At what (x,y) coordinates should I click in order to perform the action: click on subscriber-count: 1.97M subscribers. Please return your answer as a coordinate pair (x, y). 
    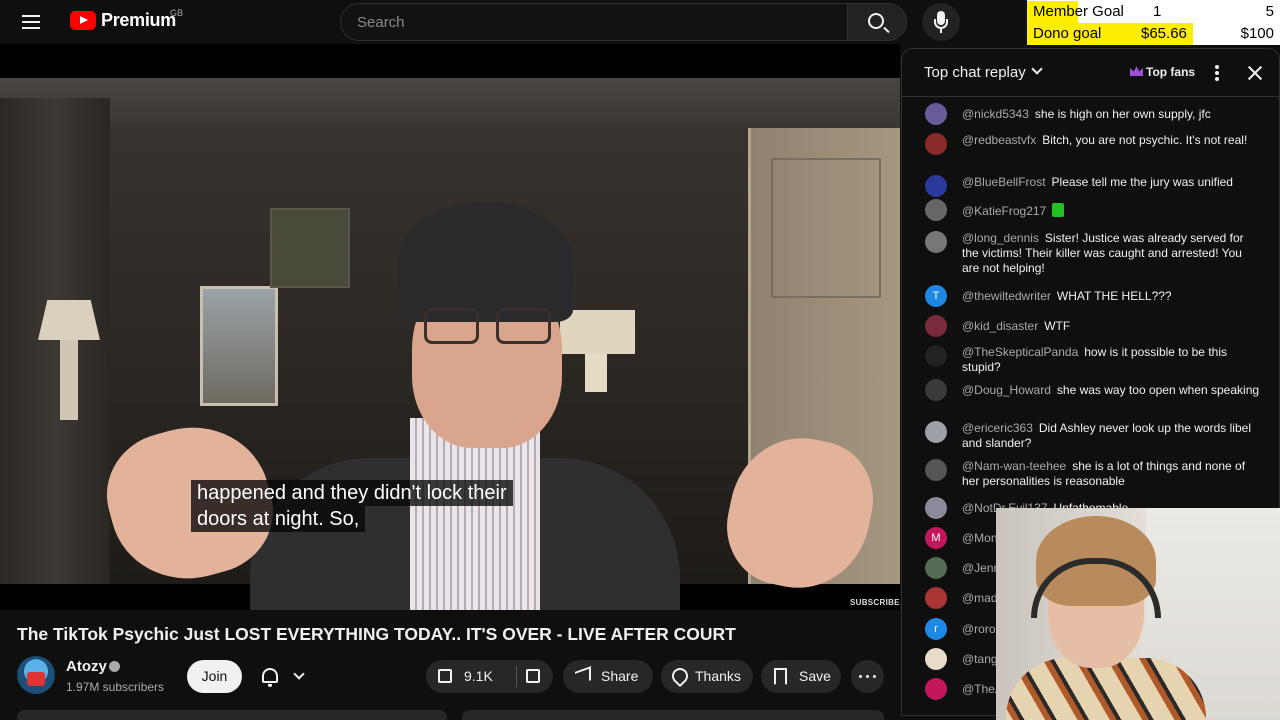
    Looking at the image, I should click on (115, 687).